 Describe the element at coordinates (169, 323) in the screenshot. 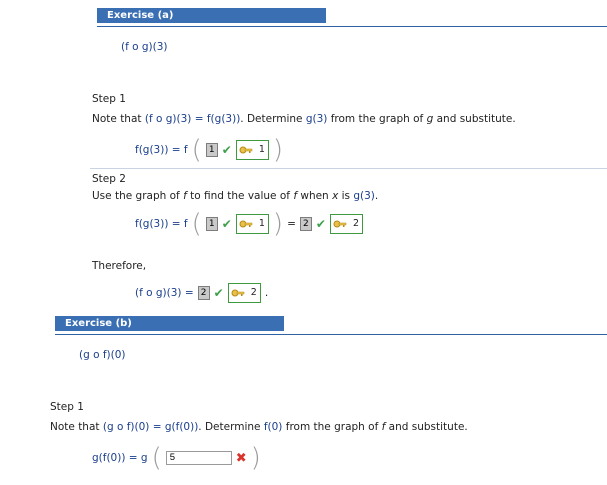

I see `exercise-b-tab: Exercise (b)` at that location.